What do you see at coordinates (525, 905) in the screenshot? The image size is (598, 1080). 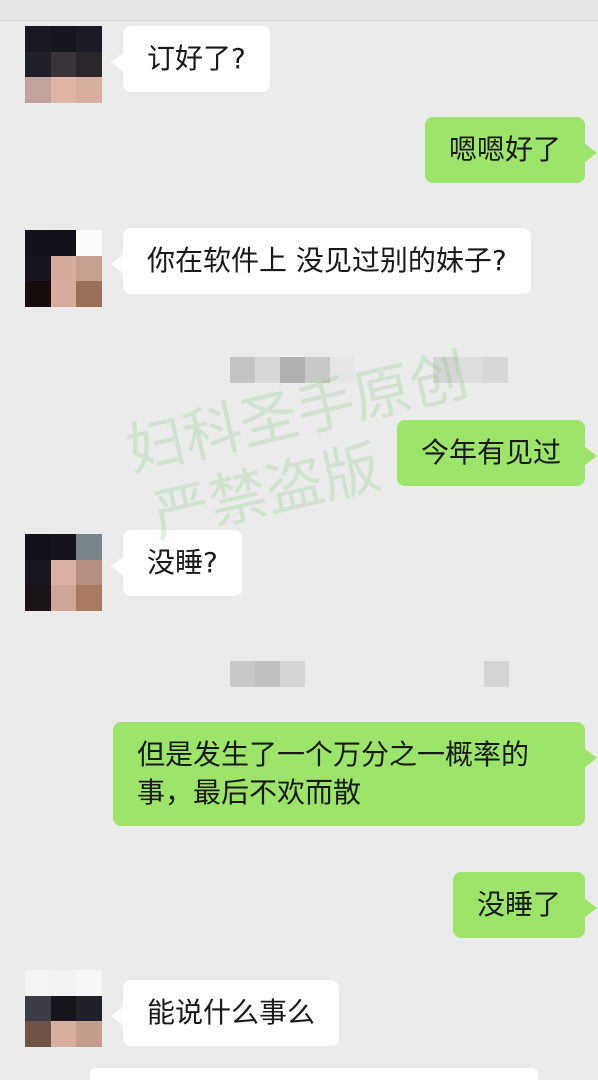 I see `message-bubble: 没睡了` at bounding box center [525, 905].